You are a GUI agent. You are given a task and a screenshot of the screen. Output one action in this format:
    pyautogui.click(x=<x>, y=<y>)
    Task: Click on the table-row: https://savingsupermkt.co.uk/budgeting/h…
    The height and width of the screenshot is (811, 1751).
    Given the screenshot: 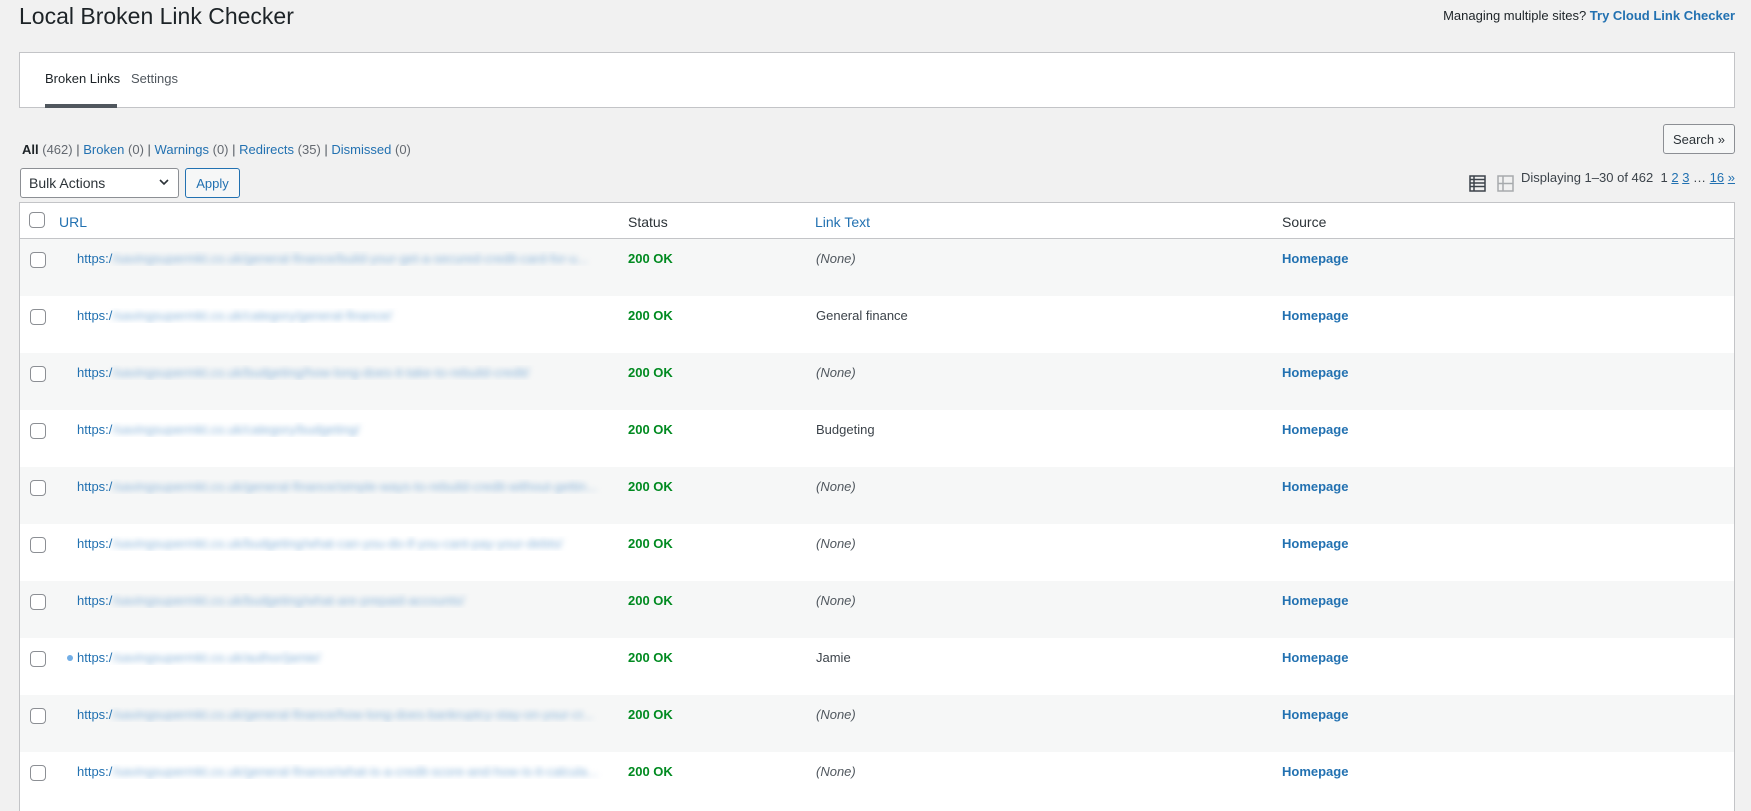 What is the action you would take?
    pyautogui.click(x=877, y=381)
    